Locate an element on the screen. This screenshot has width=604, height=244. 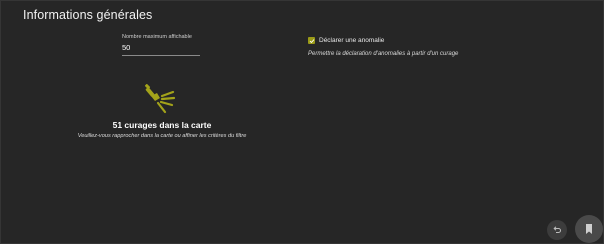
spray-nozzle-icon is located at coordinates (160, 99).